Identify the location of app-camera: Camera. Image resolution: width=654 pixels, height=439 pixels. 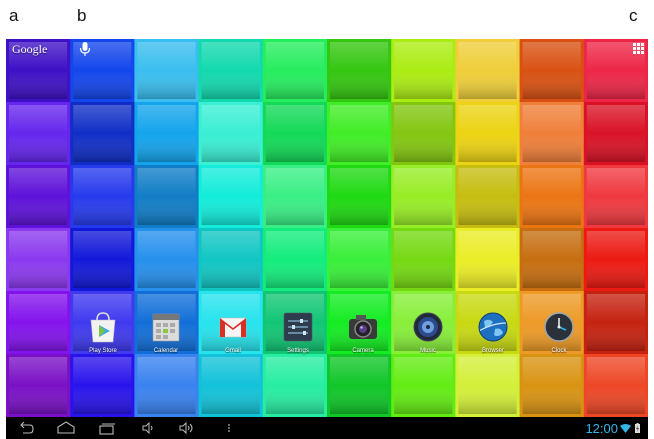
(363, 337).